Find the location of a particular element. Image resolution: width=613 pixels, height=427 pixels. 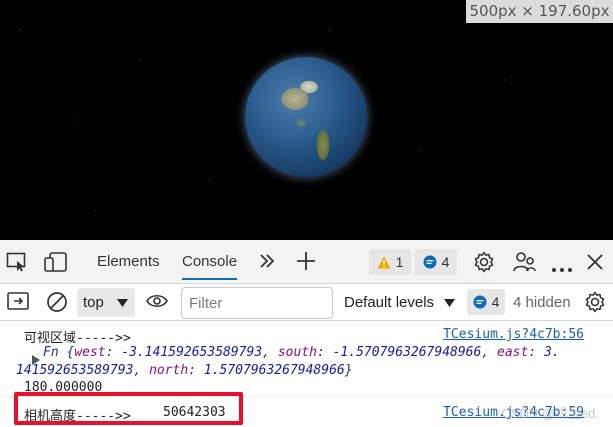

source-link-line56: TCesium.js?4c7b:56 is located at coordinates (513, 334).